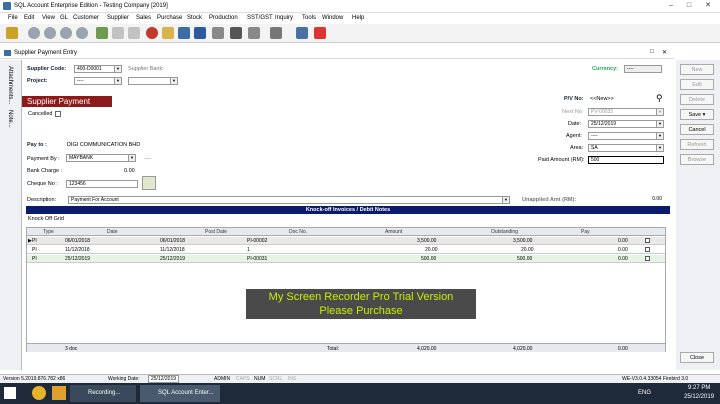 The image size is (720, 404). I want to click on menu-inquiry: Inquiry, so click(284, 18).